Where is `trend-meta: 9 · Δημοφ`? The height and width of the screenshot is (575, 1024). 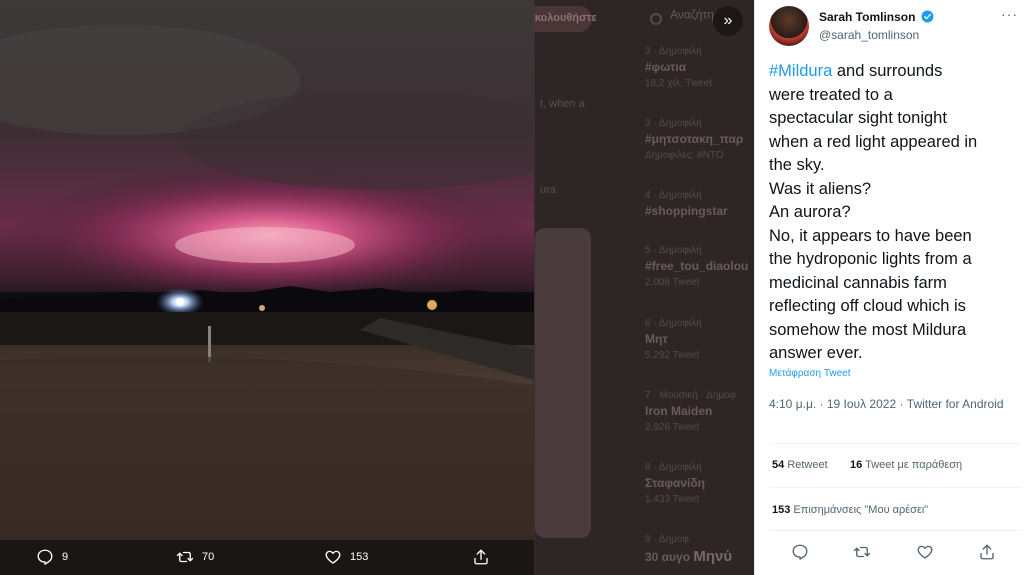
trend-meta: 9 · Δημοφ is located at coordinates (667, 539).